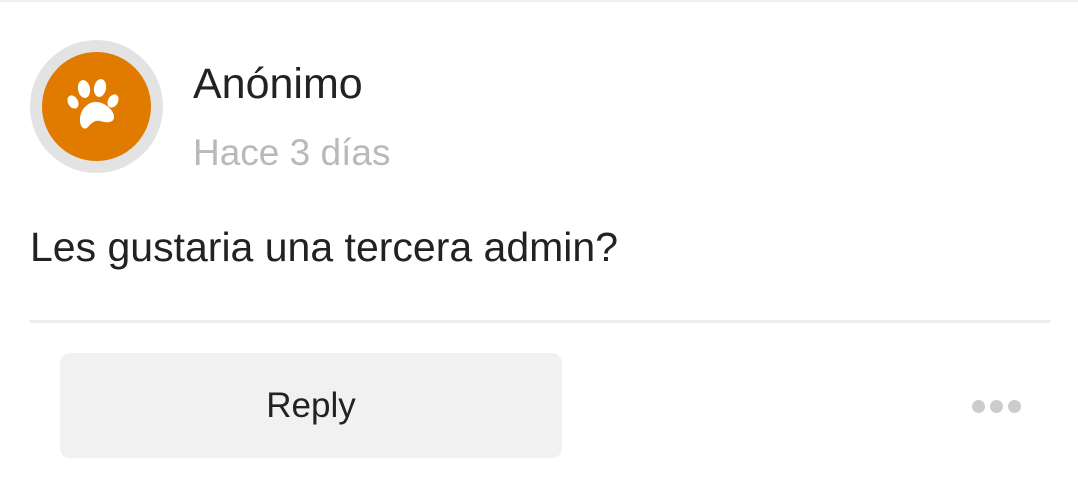 This screenshot has height=484, width=1078. I want to click on author-name: Anónimo, so click(278, 84).